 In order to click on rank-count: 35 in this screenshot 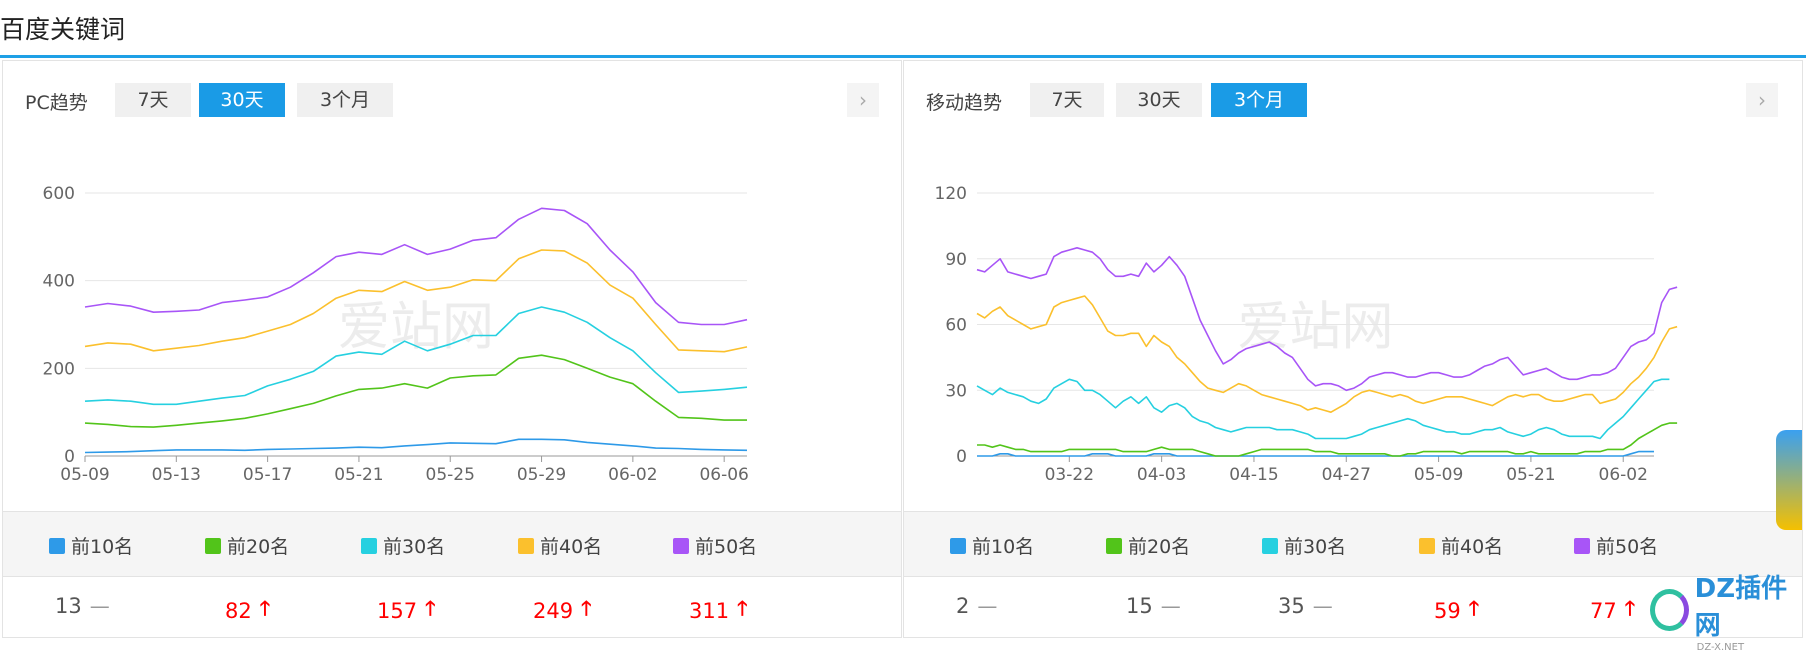, I will do `click(1291, 606)`.